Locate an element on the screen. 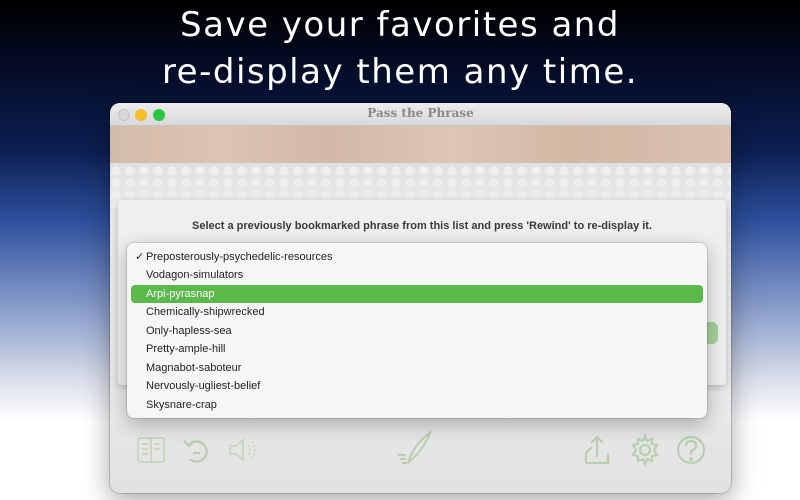 Image resolution: width=800 pixels, height=500 pixels. menu-item-label: Only-hapless-sea is located at coordinates (189, 331).